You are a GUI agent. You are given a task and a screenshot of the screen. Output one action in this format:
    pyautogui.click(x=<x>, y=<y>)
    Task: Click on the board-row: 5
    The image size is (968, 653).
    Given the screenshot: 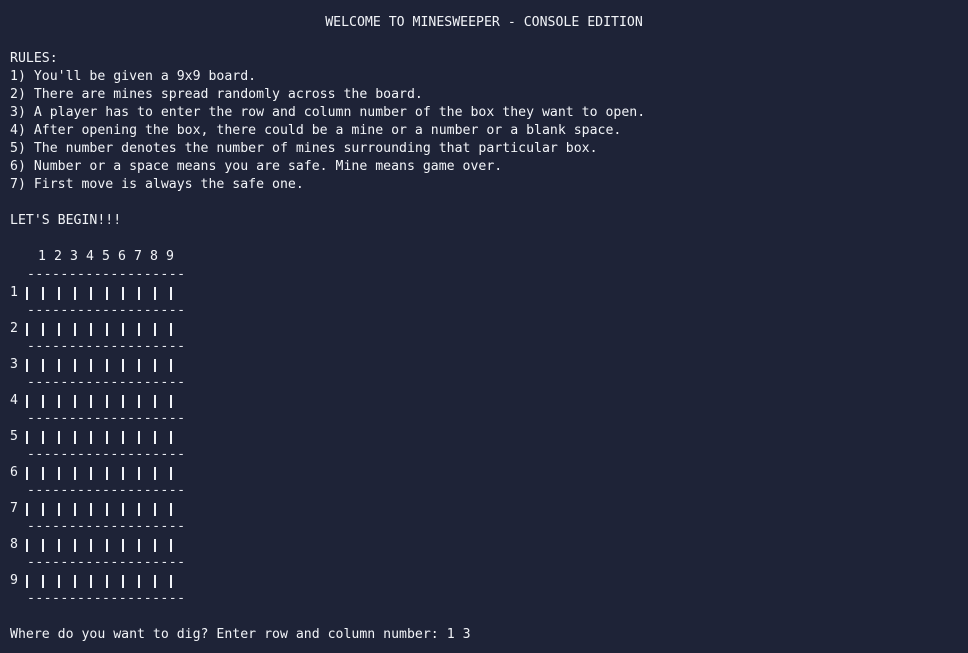 What is the action you would take?
    pyautogui.click(x=484, y=437)
    